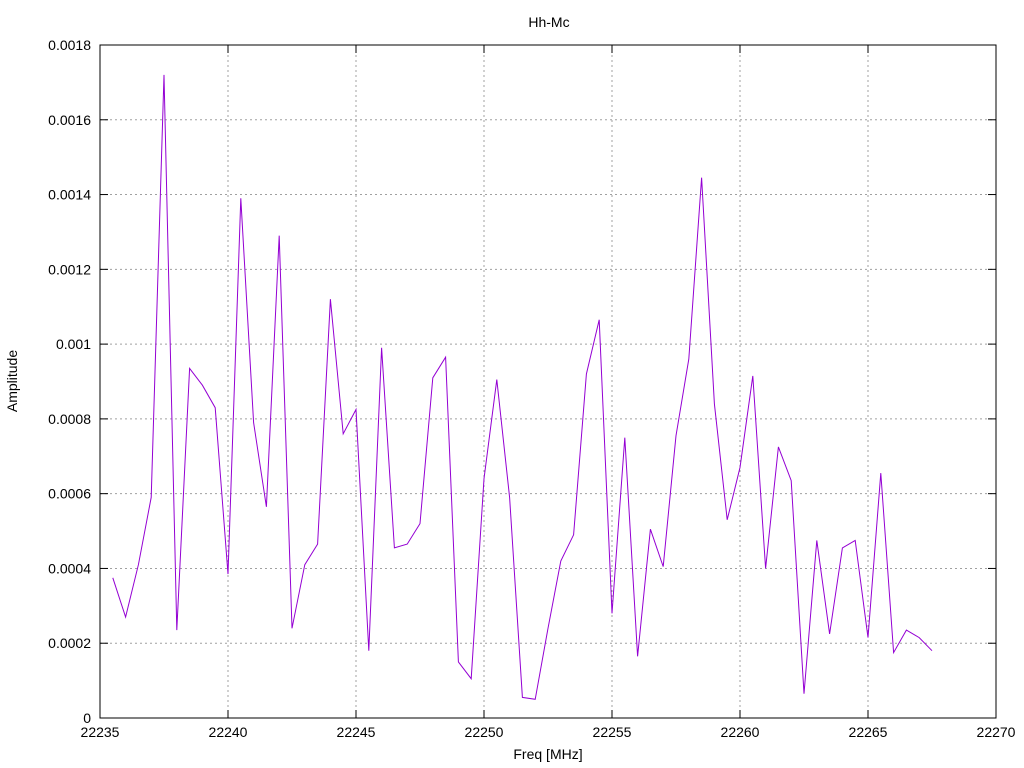 This screenshot has height=768, width=1024. I want to click on x-tick-label: 22270, so click(996, 732).